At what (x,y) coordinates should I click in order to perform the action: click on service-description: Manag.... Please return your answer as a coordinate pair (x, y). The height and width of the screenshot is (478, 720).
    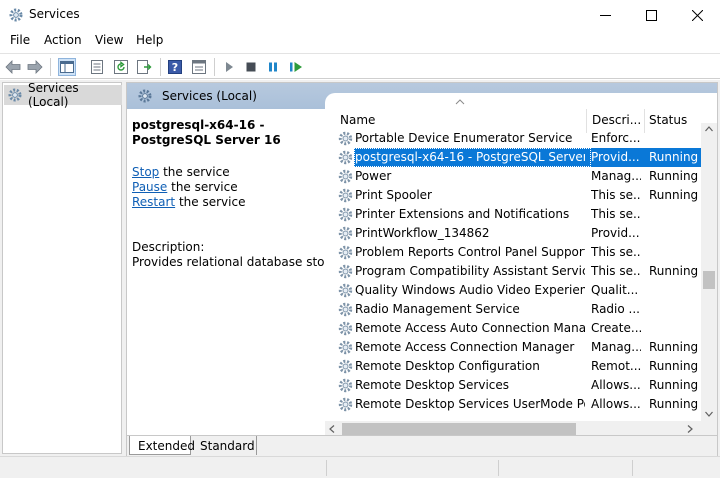
    Looking at the image, I should click on (616, 347).